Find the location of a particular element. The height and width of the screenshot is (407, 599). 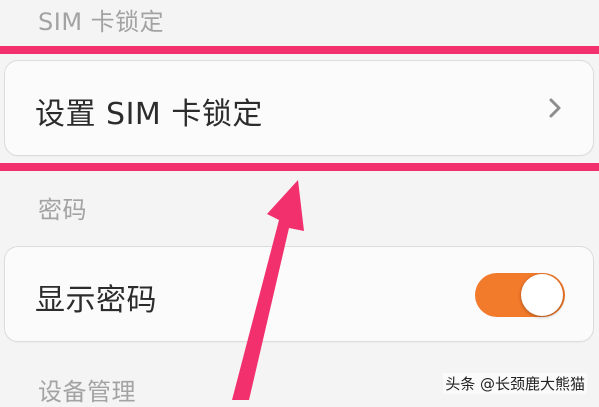

annotation-arrow is located at coordinates (268, 290).